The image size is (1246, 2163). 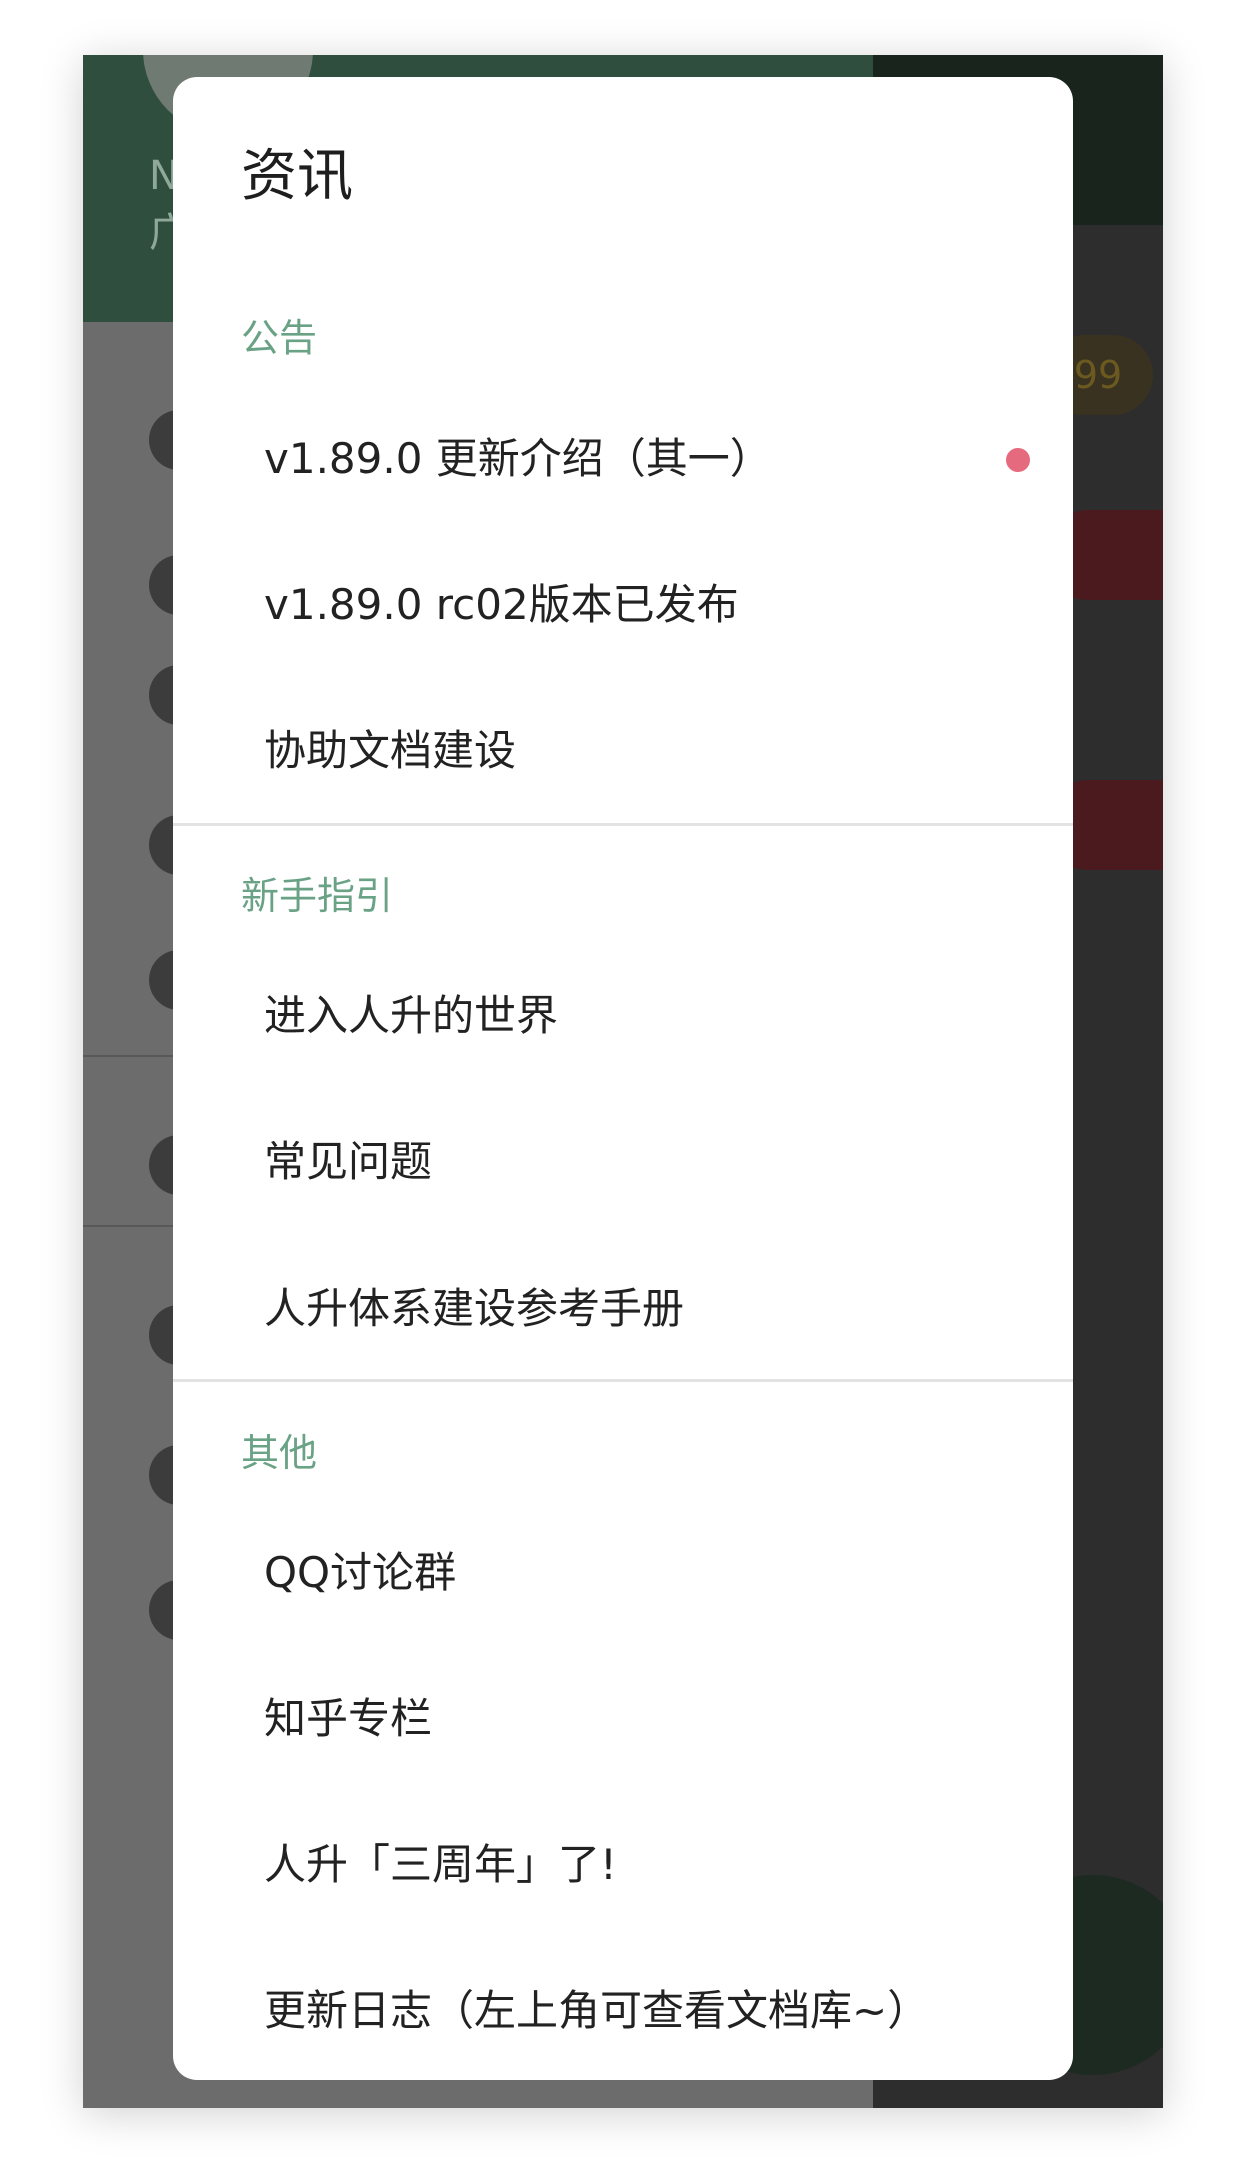 What do you see at coordinates (623, 1017) in the screenshot?
I see `guide-item: 进入人升的世界` at bounding box center [623, 1017].